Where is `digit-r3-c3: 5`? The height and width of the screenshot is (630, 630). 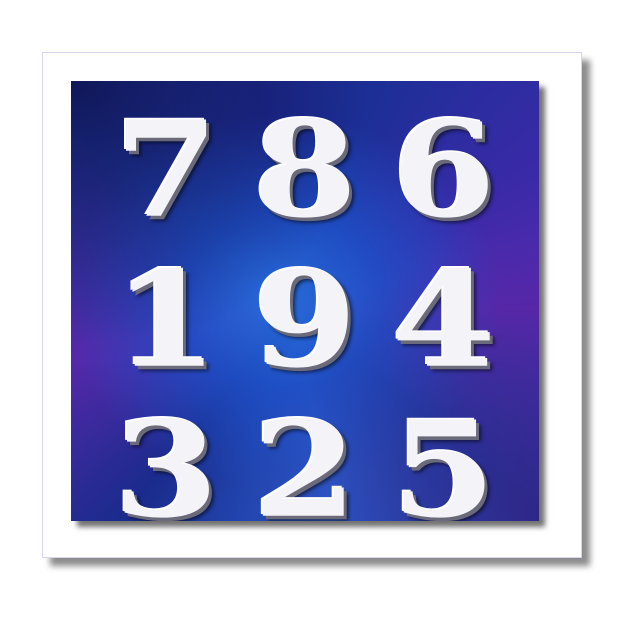 digit-r3-c3: 5 is located at coordinates (443, 456).